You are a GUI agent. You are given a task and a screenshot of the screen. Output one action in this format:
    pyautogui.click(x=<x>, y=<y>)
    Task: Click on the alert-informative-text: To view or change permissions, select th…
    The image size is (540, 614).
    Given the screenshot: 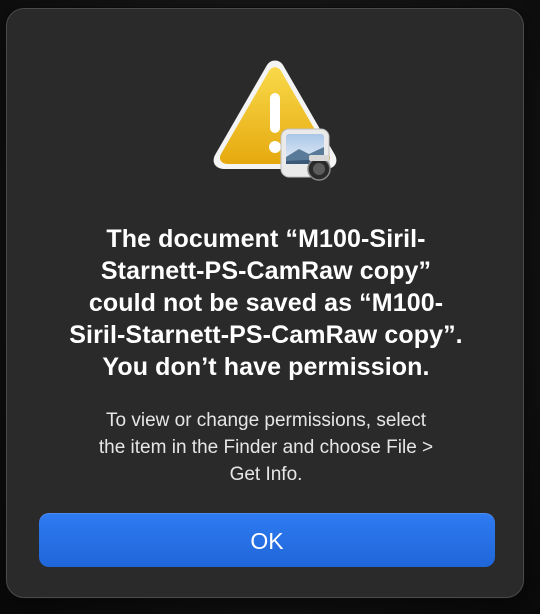 What is the action you would take?
    pyautogui.click(x=266, y=447)
    